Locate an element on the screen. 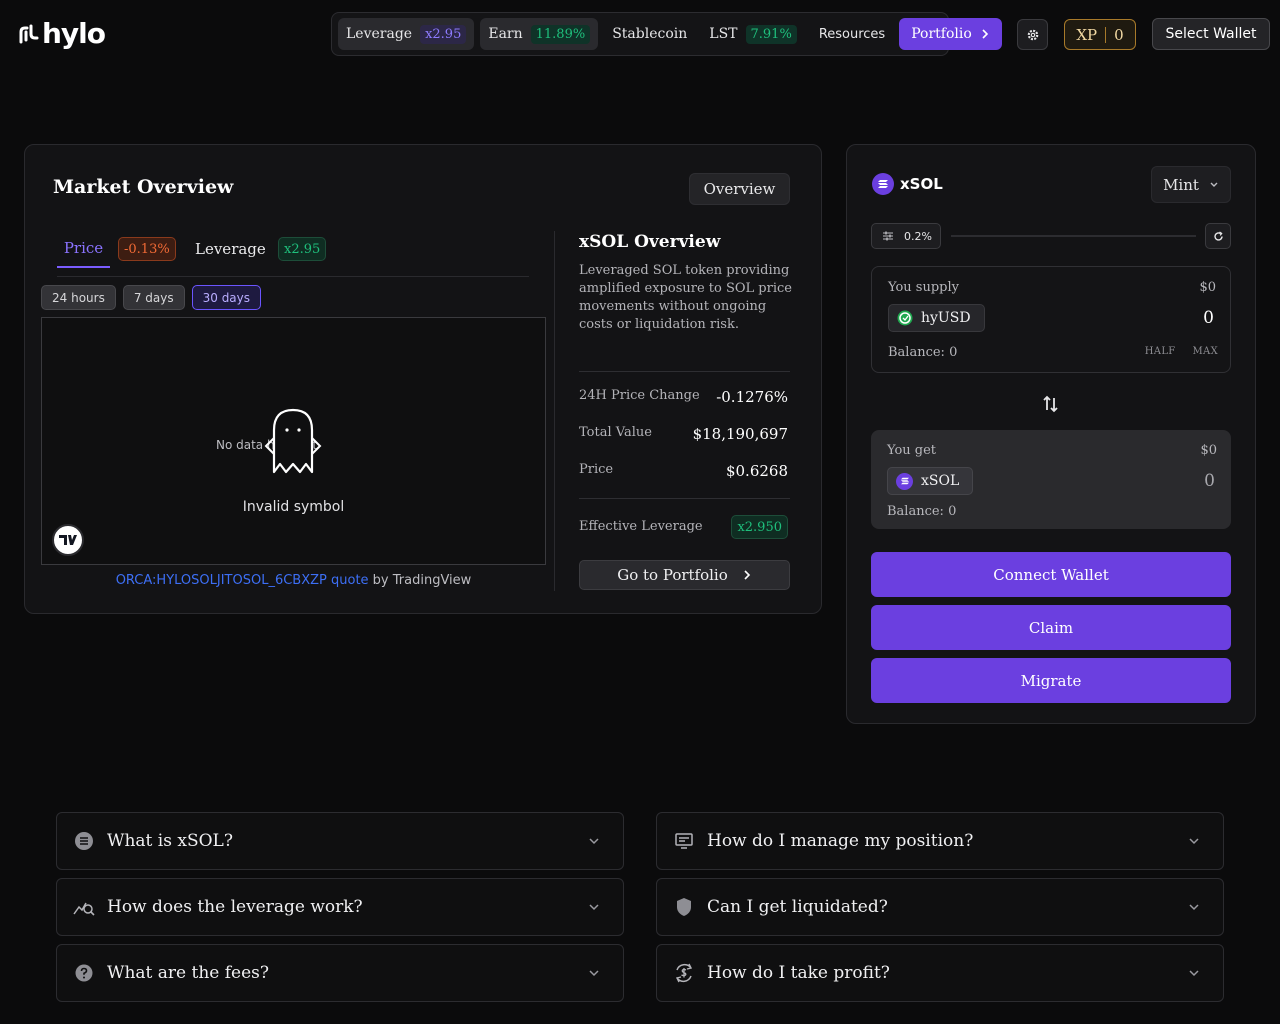  nav-earn: Earn 11.89% is located at coordinates (539, 34).